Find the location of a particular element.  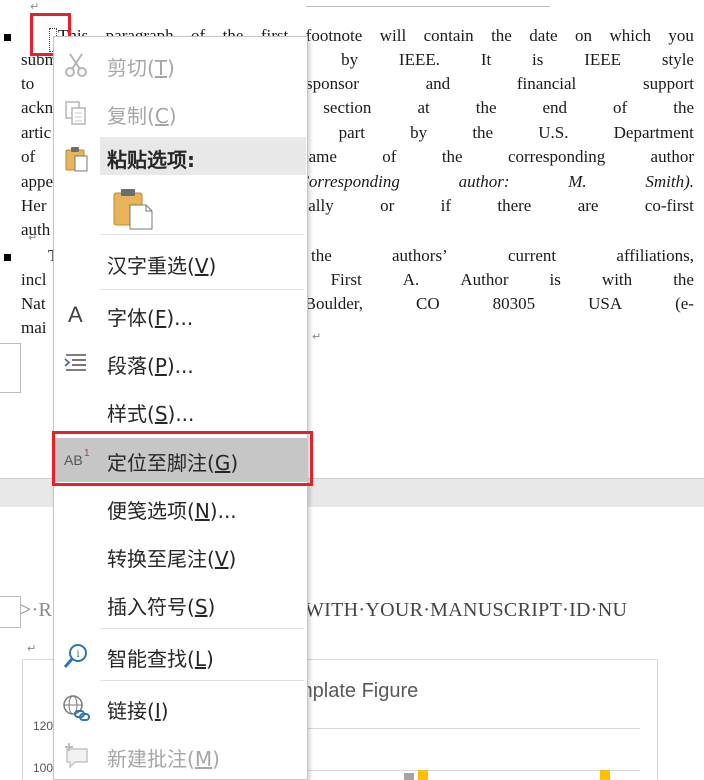

text-word: you is located at coordinates (681, 35).